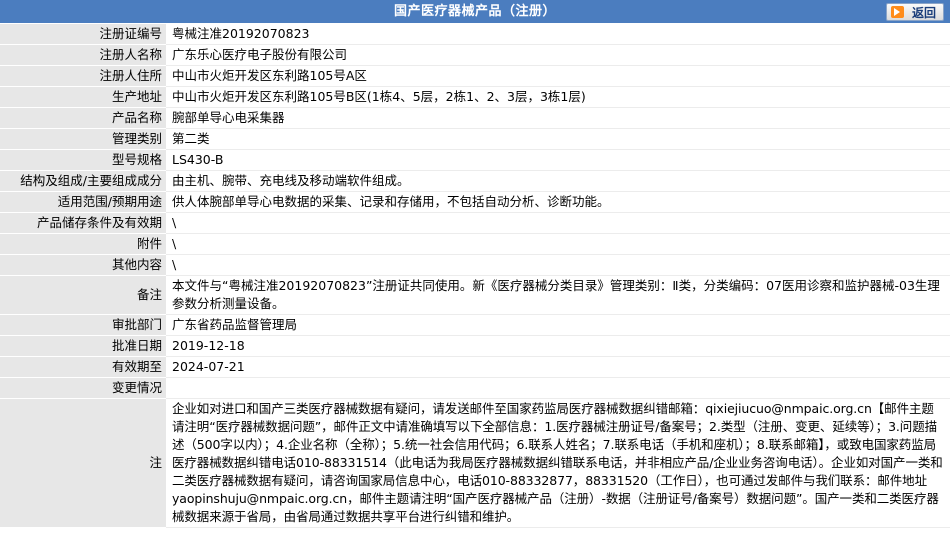 This screenshot has width=952, height=546. I want to click on field-label: 结构及组成/主要组成成分, so click(83, 181).